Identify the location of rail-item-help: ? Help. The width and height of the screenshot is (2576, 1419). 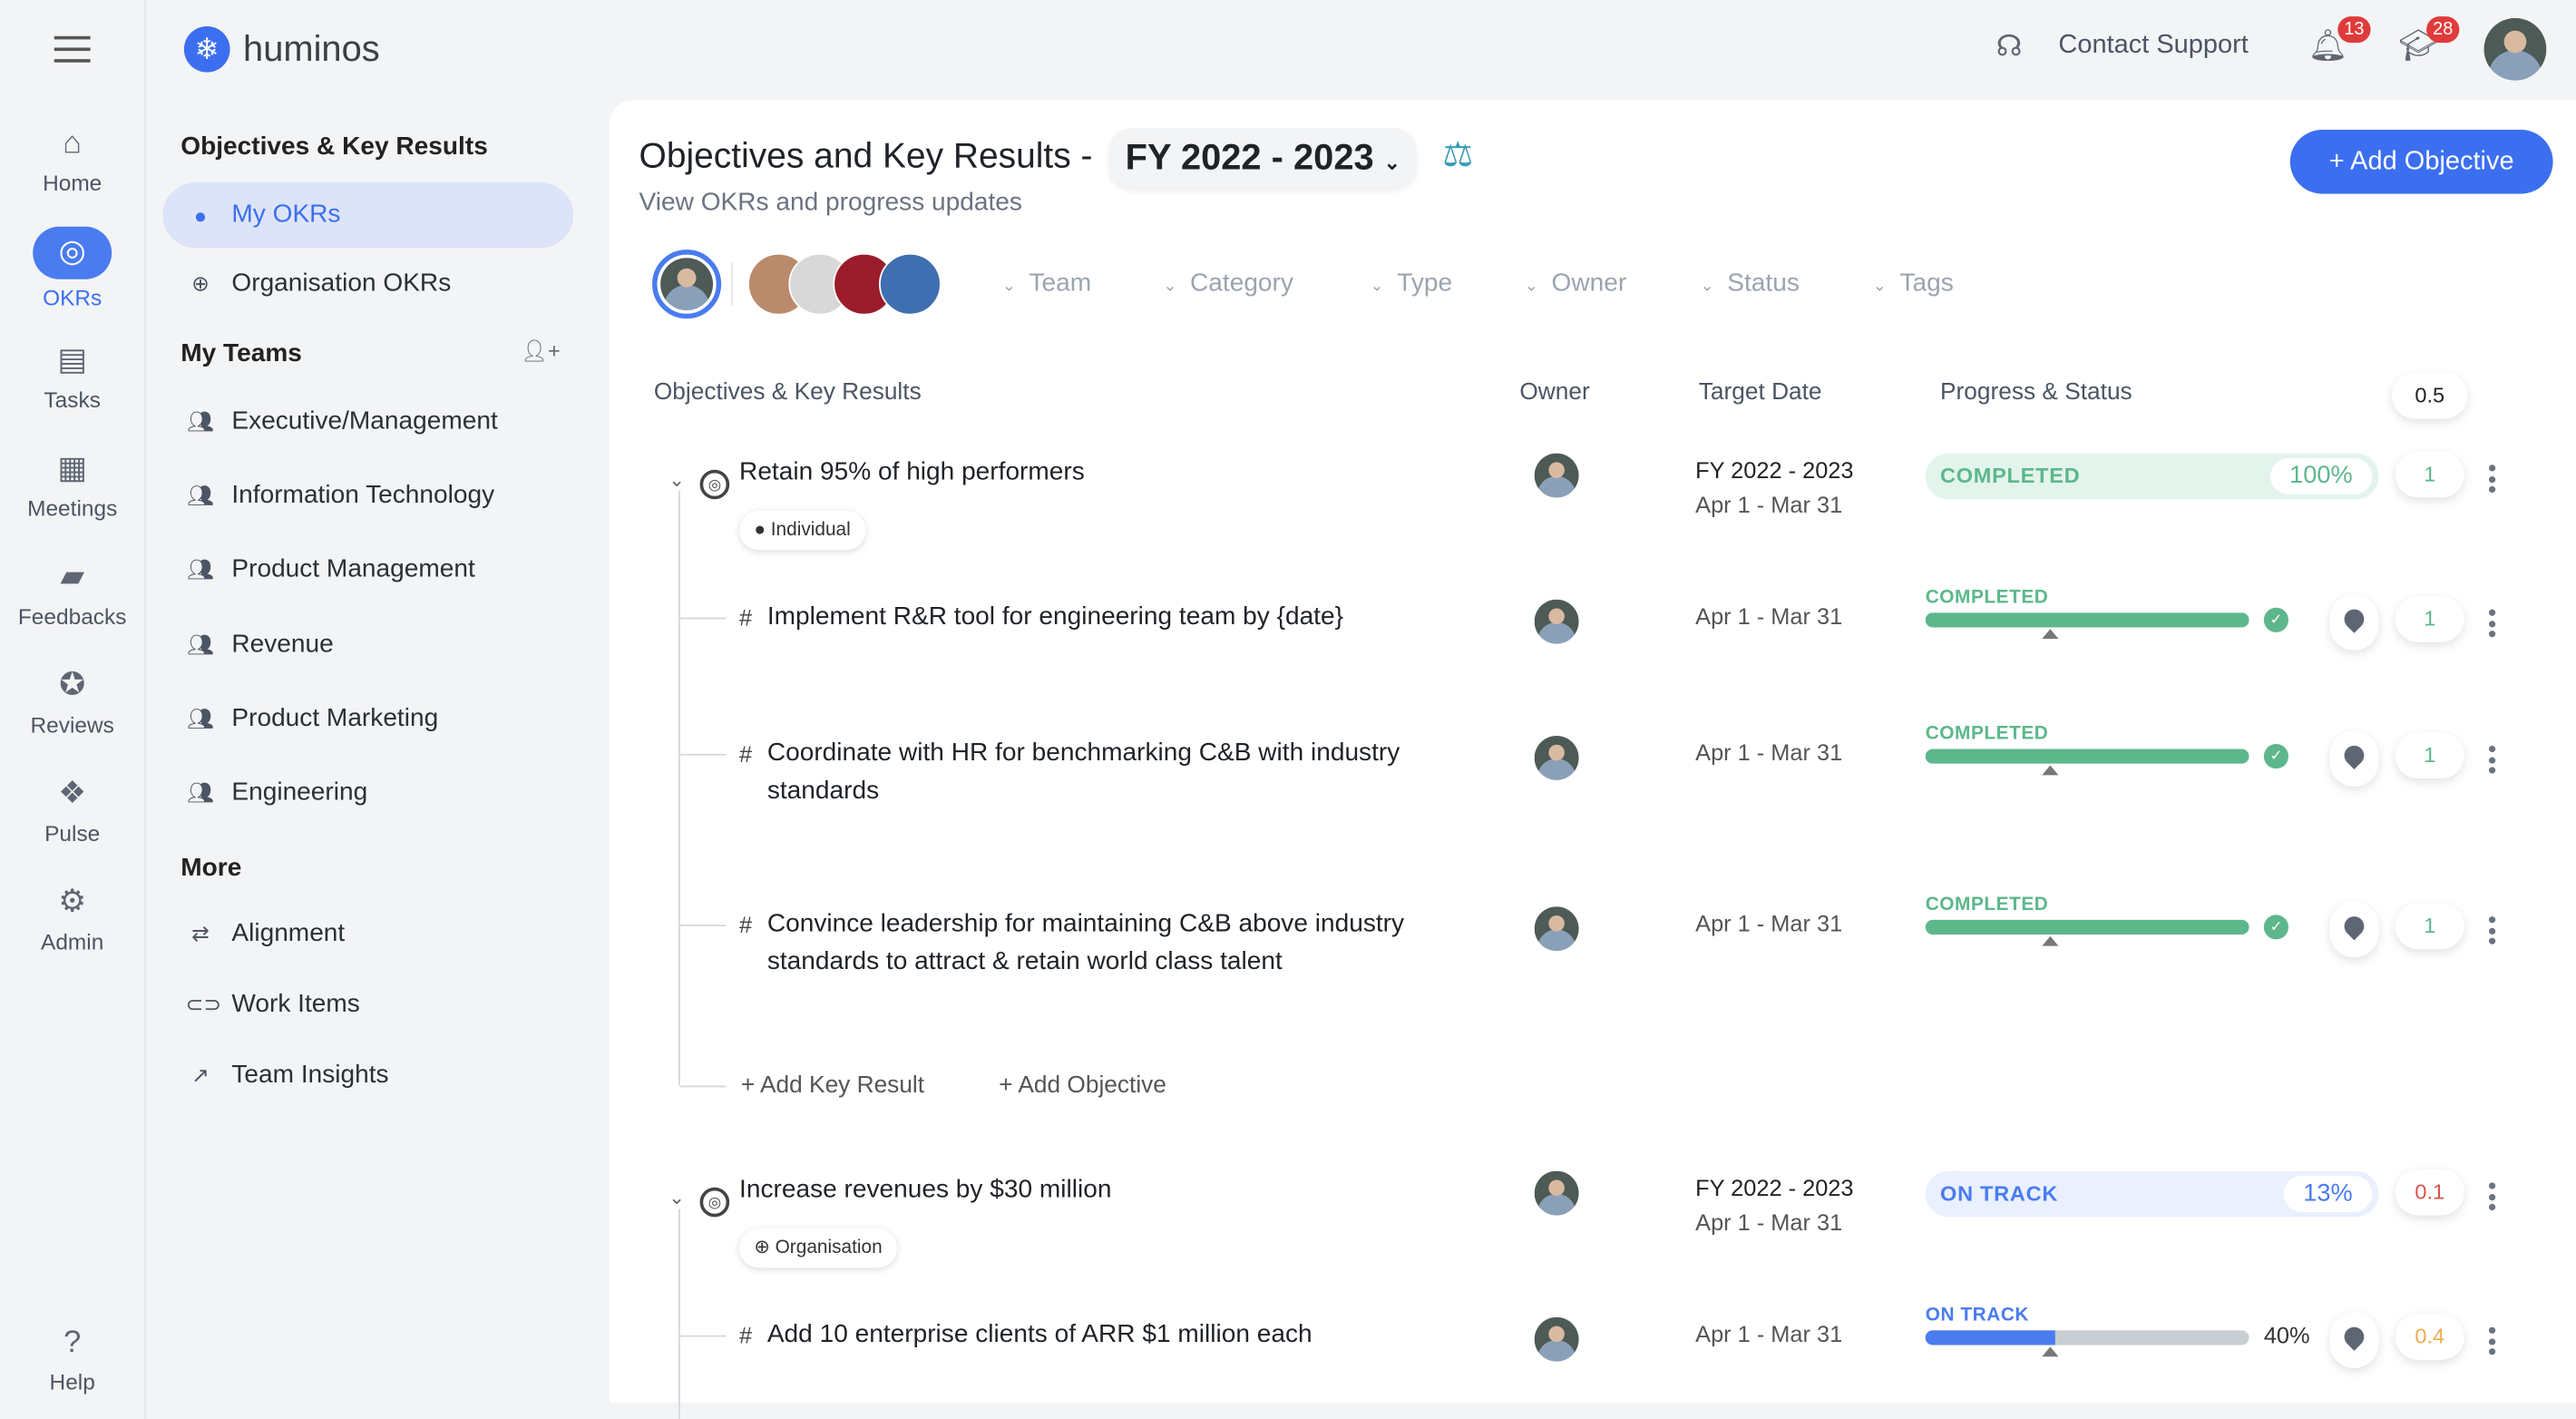
(72, 1359).